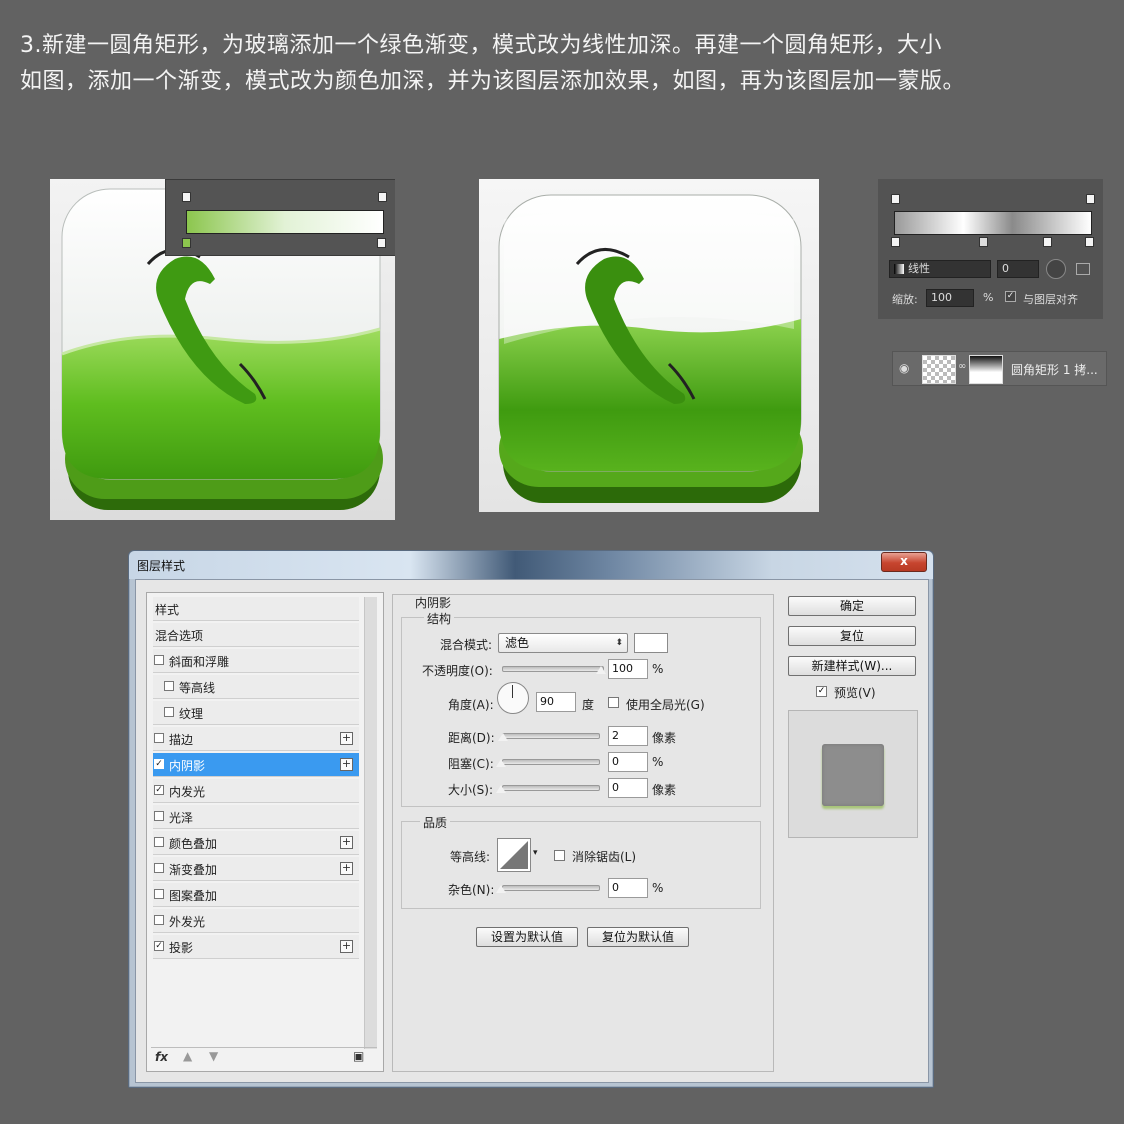 Image resolution: width=1124 pixels, height=1124 pixels. Describe the element at coordinates (256, 895) in the screenshot. I see `style-item: 图案叠加` at that location.